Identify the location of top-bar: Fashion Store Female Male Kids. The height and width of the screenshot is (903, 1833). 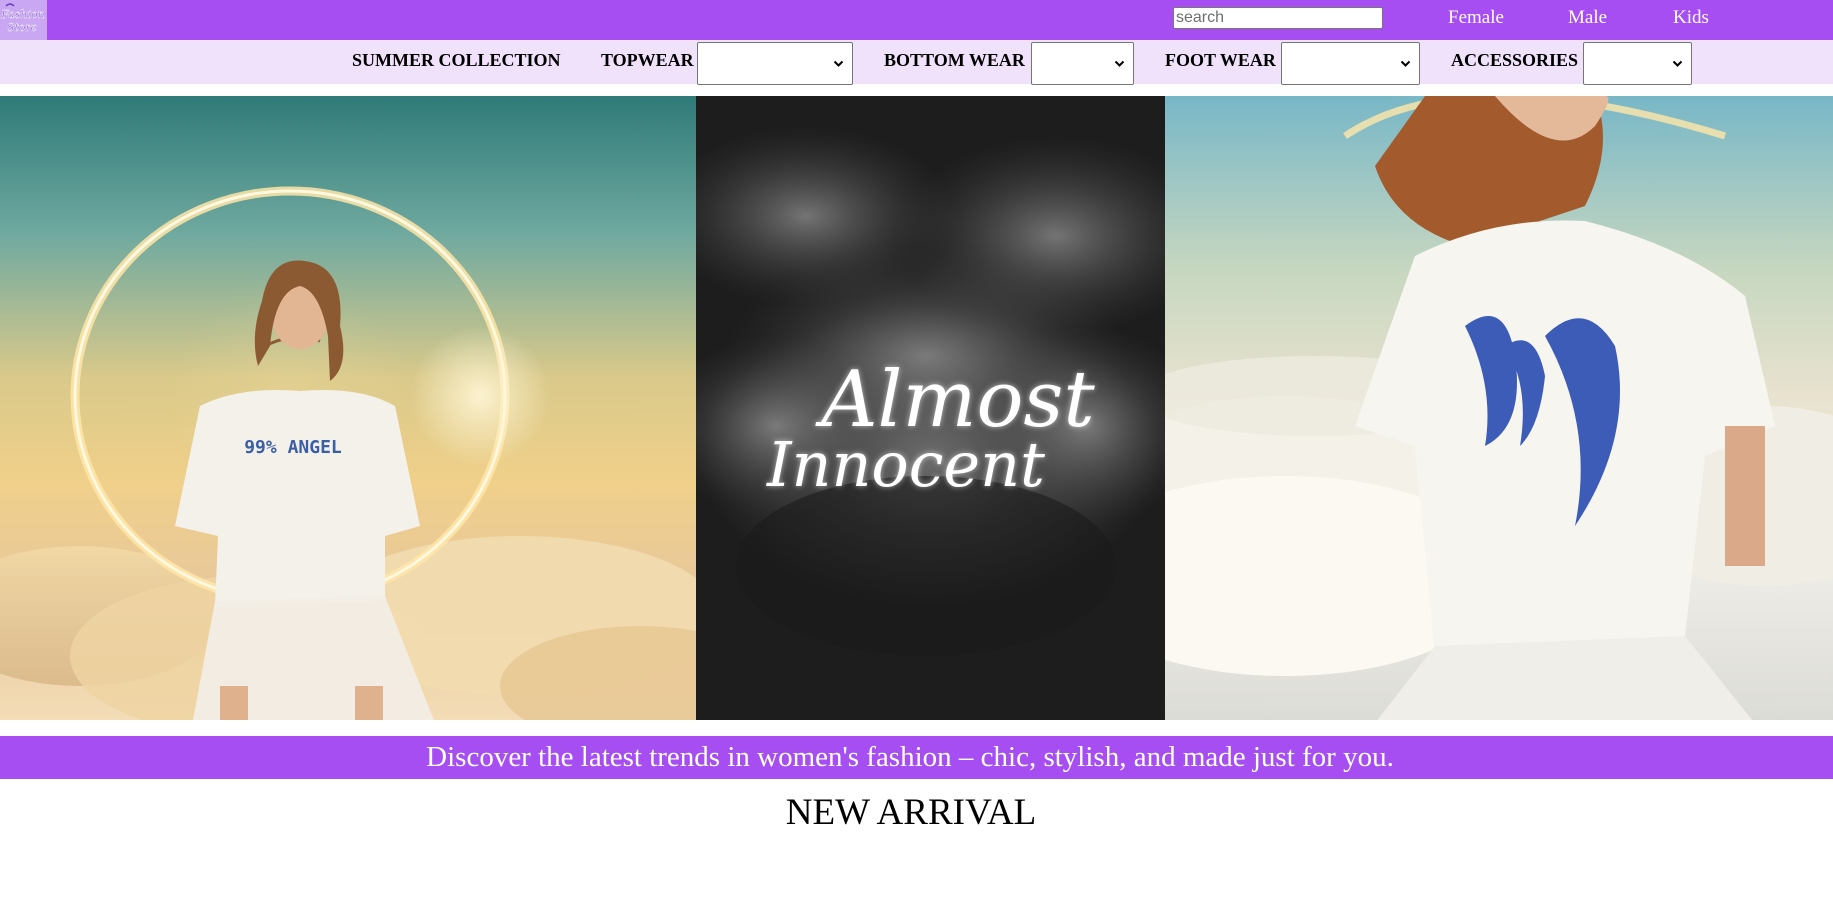
(916, 20).